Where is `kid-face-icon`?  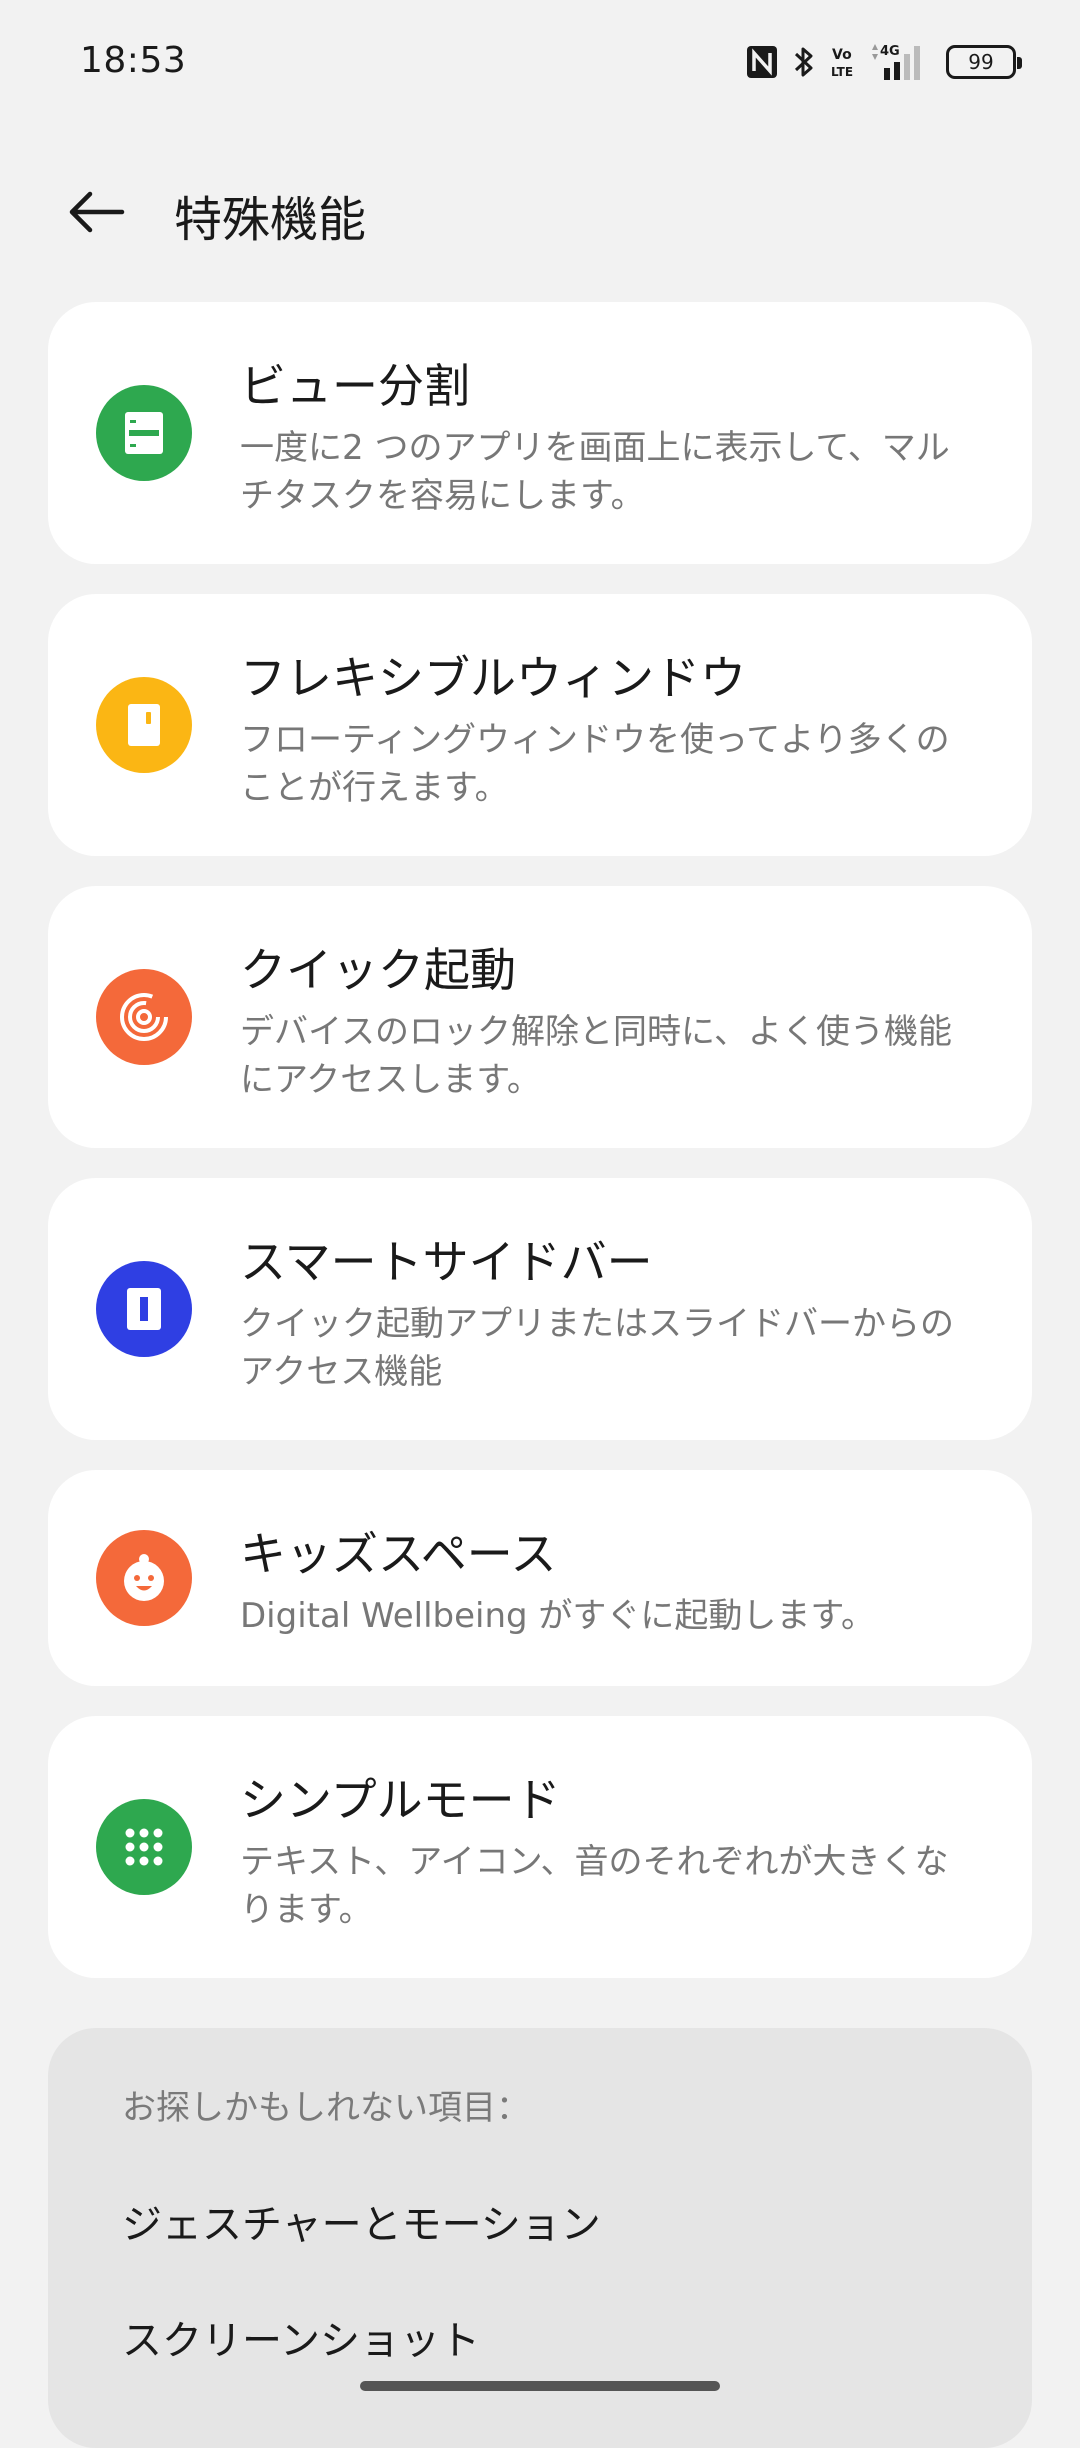
kid-face-icon is located at coordinates (144, 1578).